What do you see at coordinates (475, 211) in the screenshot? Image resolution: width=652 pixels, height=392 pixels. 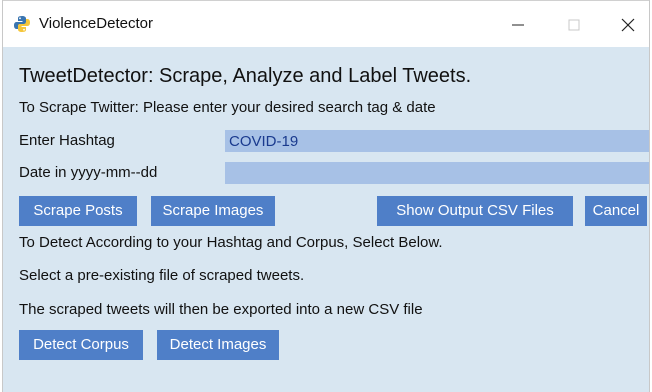 I see `show-output-csv-button: Show Output CSV Files` at bounding box center [475, 211].